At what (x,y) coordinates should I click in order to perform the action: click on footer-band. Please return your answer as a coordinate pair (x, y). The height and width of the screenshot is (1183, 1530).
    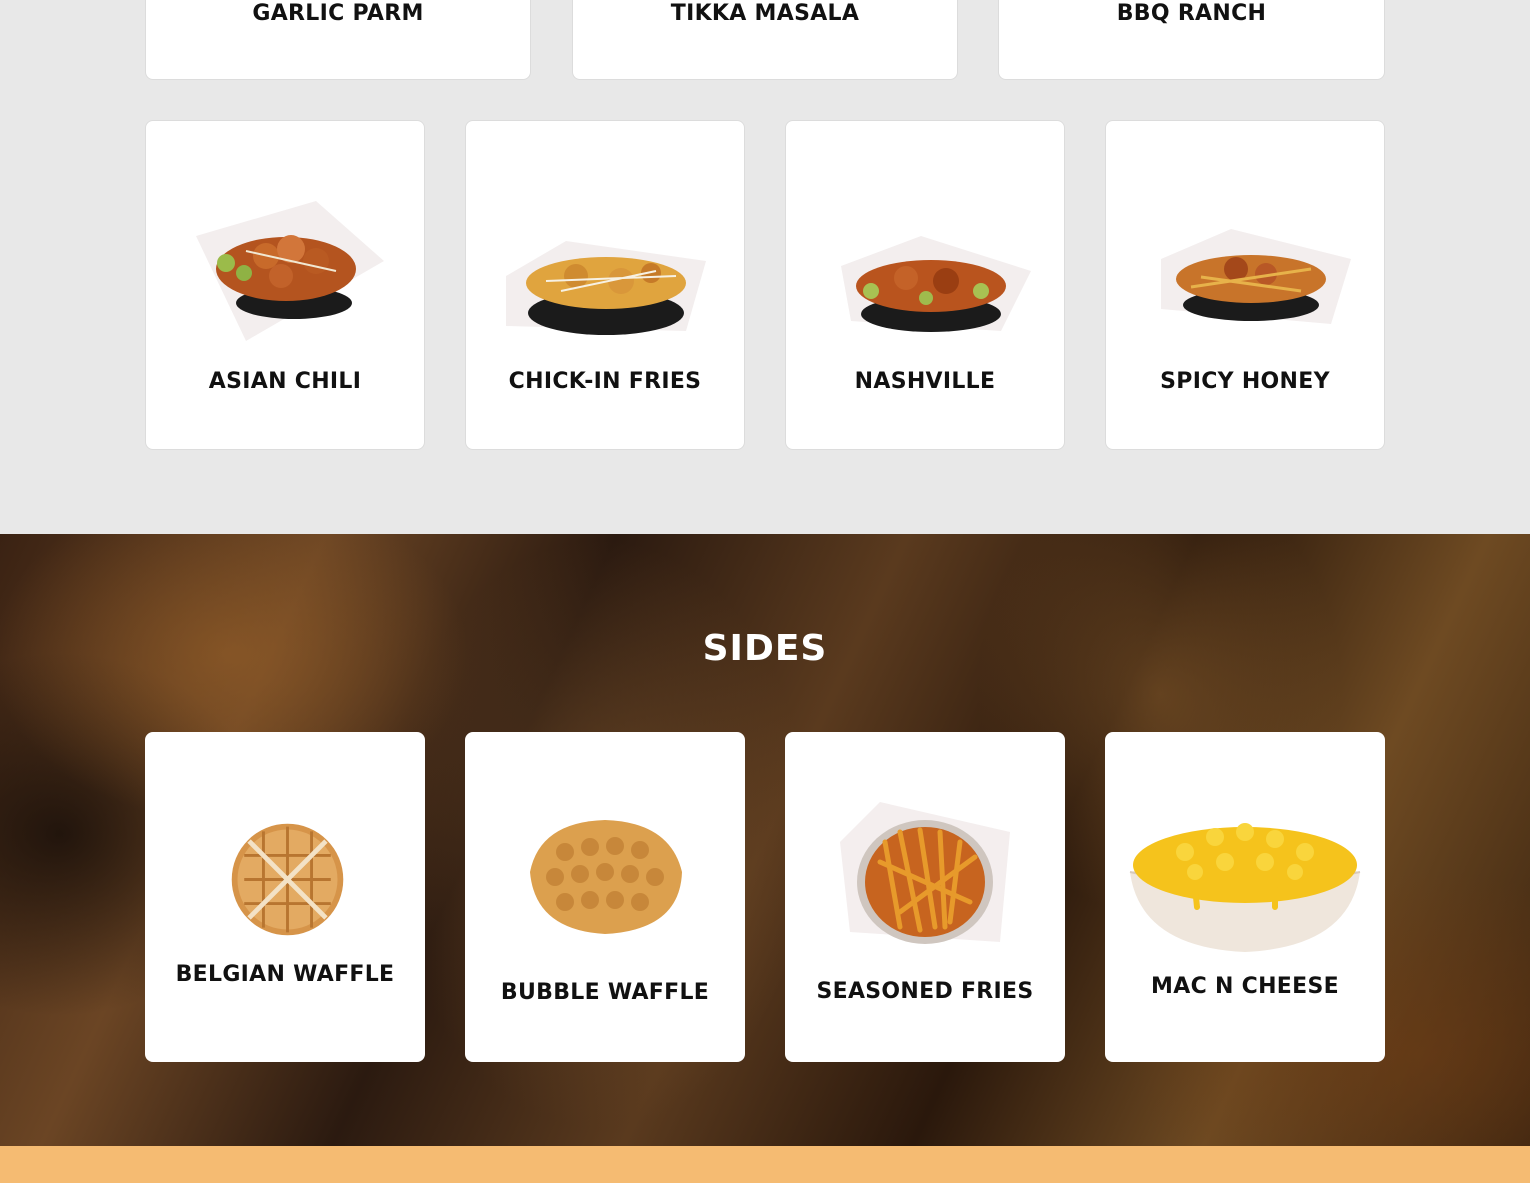
    Looking at the image, I should click on (765, 1164).